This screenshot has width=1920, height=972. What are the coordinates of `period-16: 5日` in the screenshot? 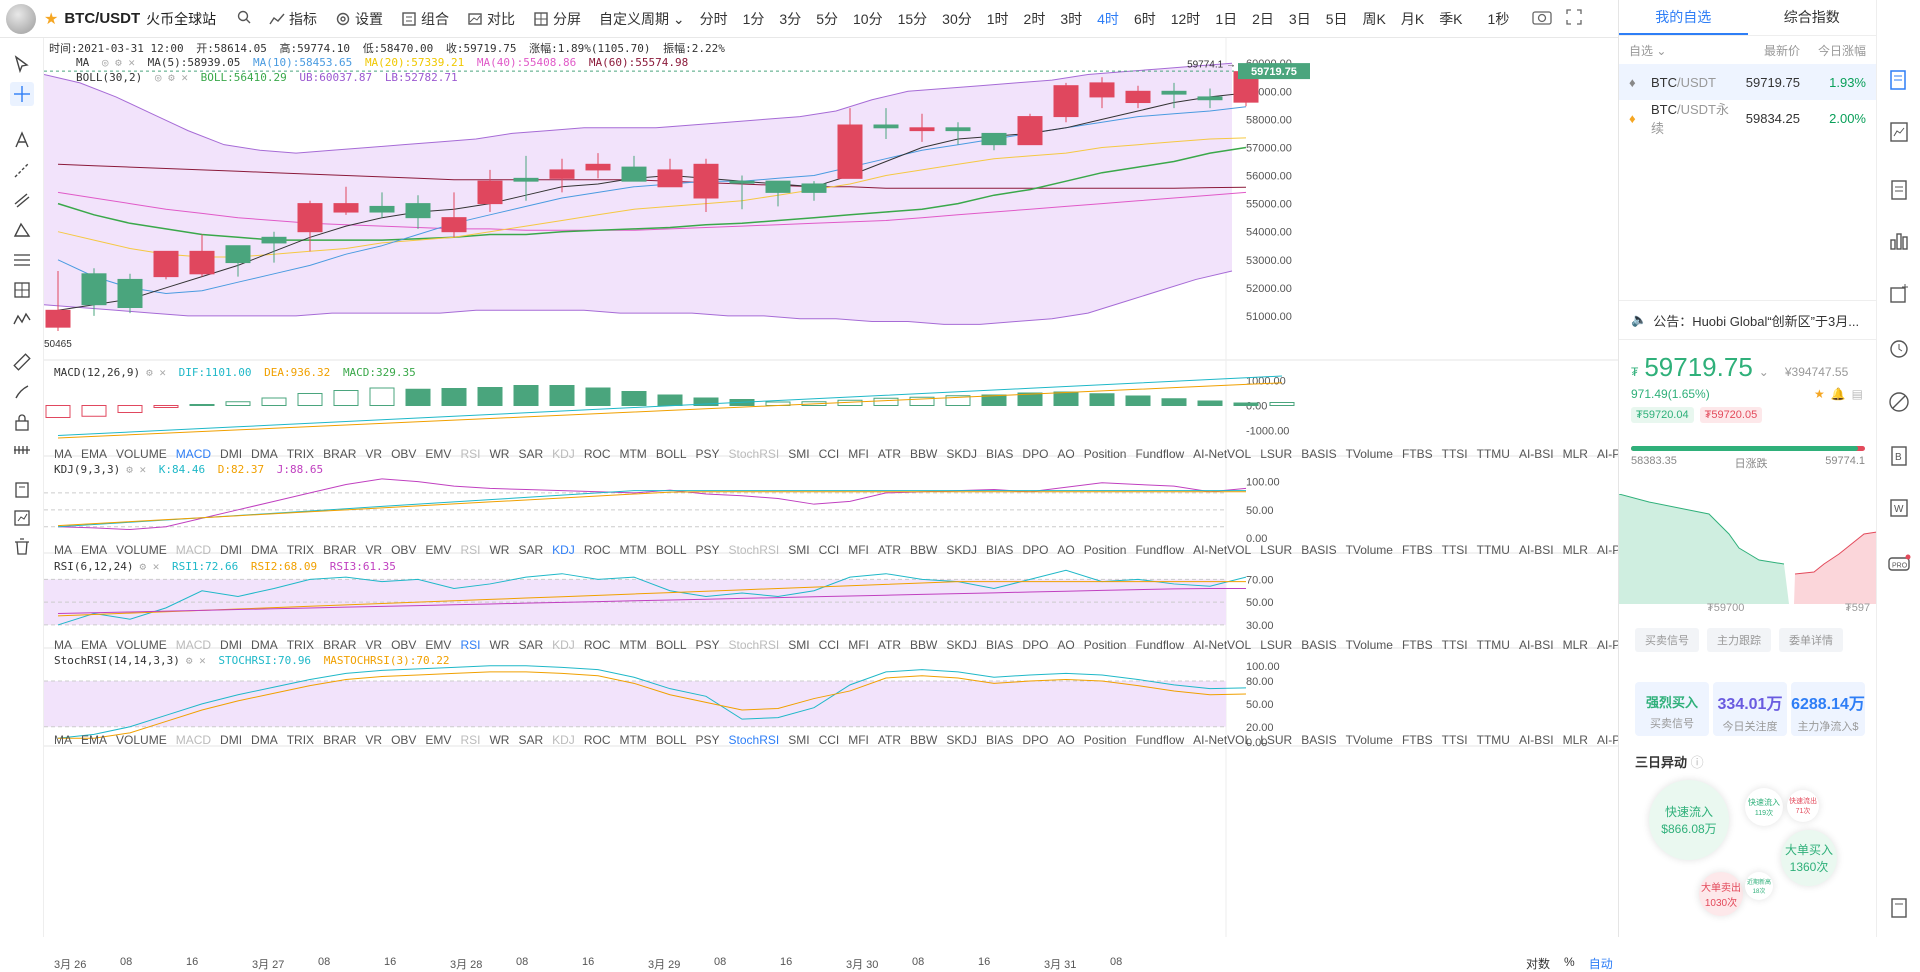 It's located at (1337, 19).